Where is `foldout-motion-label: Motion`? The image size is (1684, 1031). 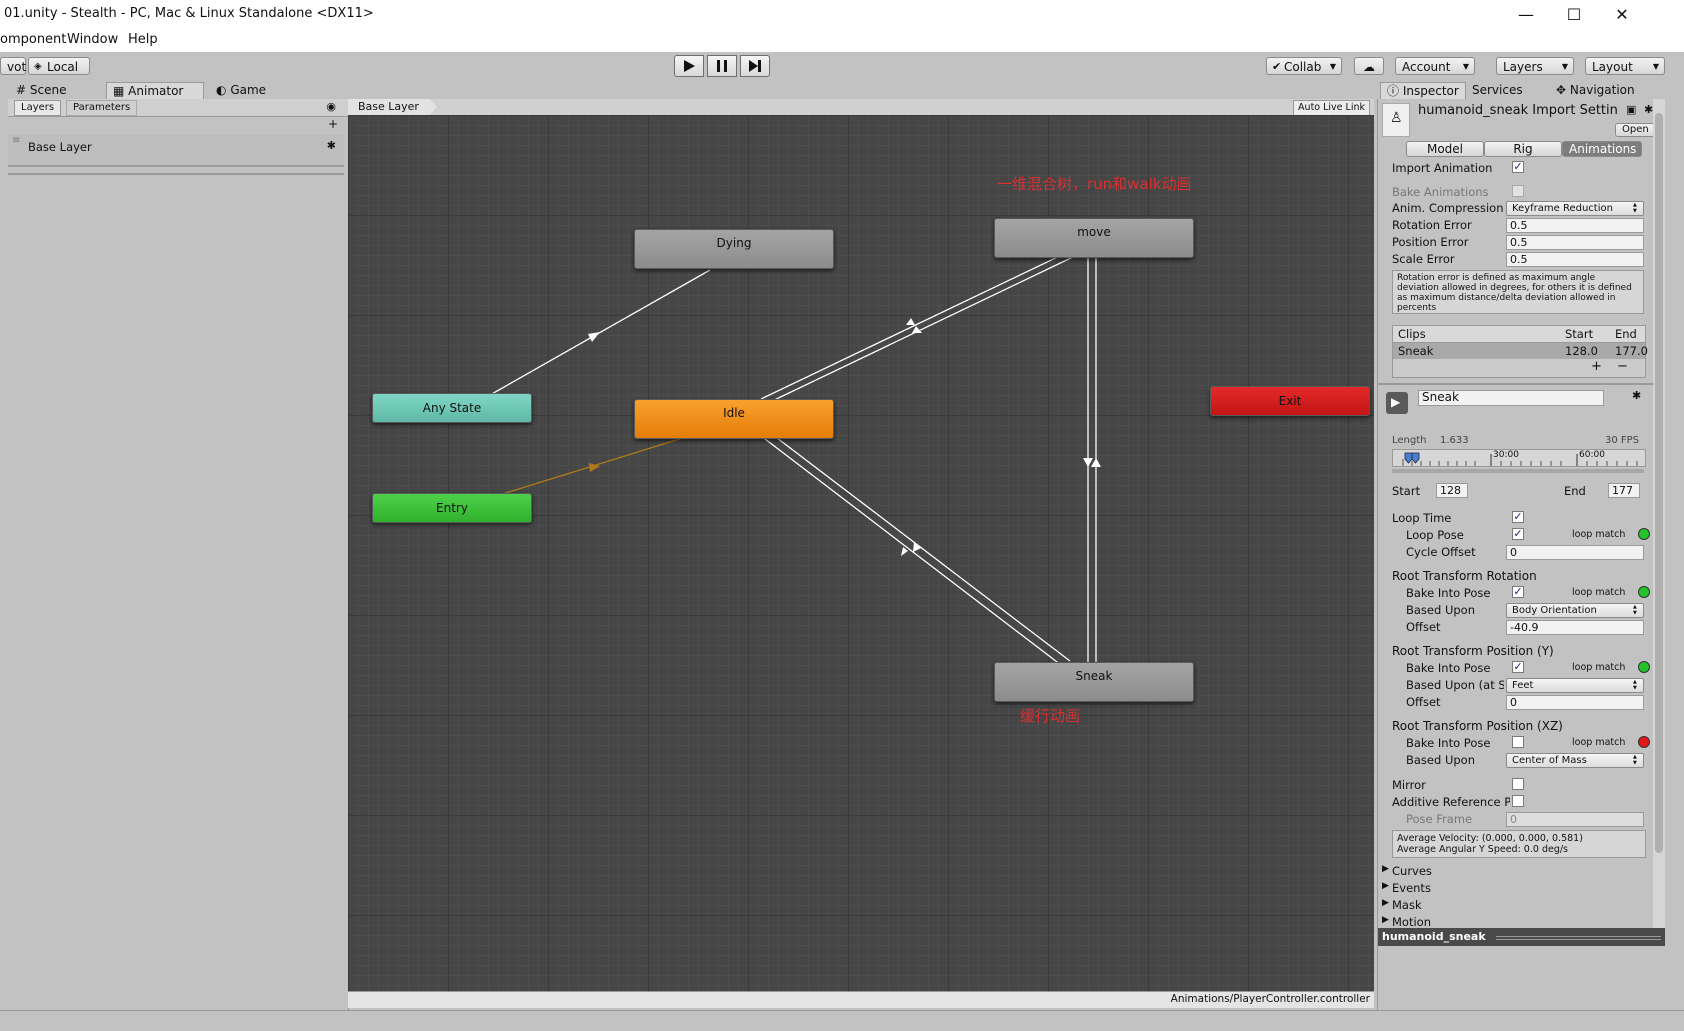
foldout-motion-label: Motion is located at coordinates (1411, 922).